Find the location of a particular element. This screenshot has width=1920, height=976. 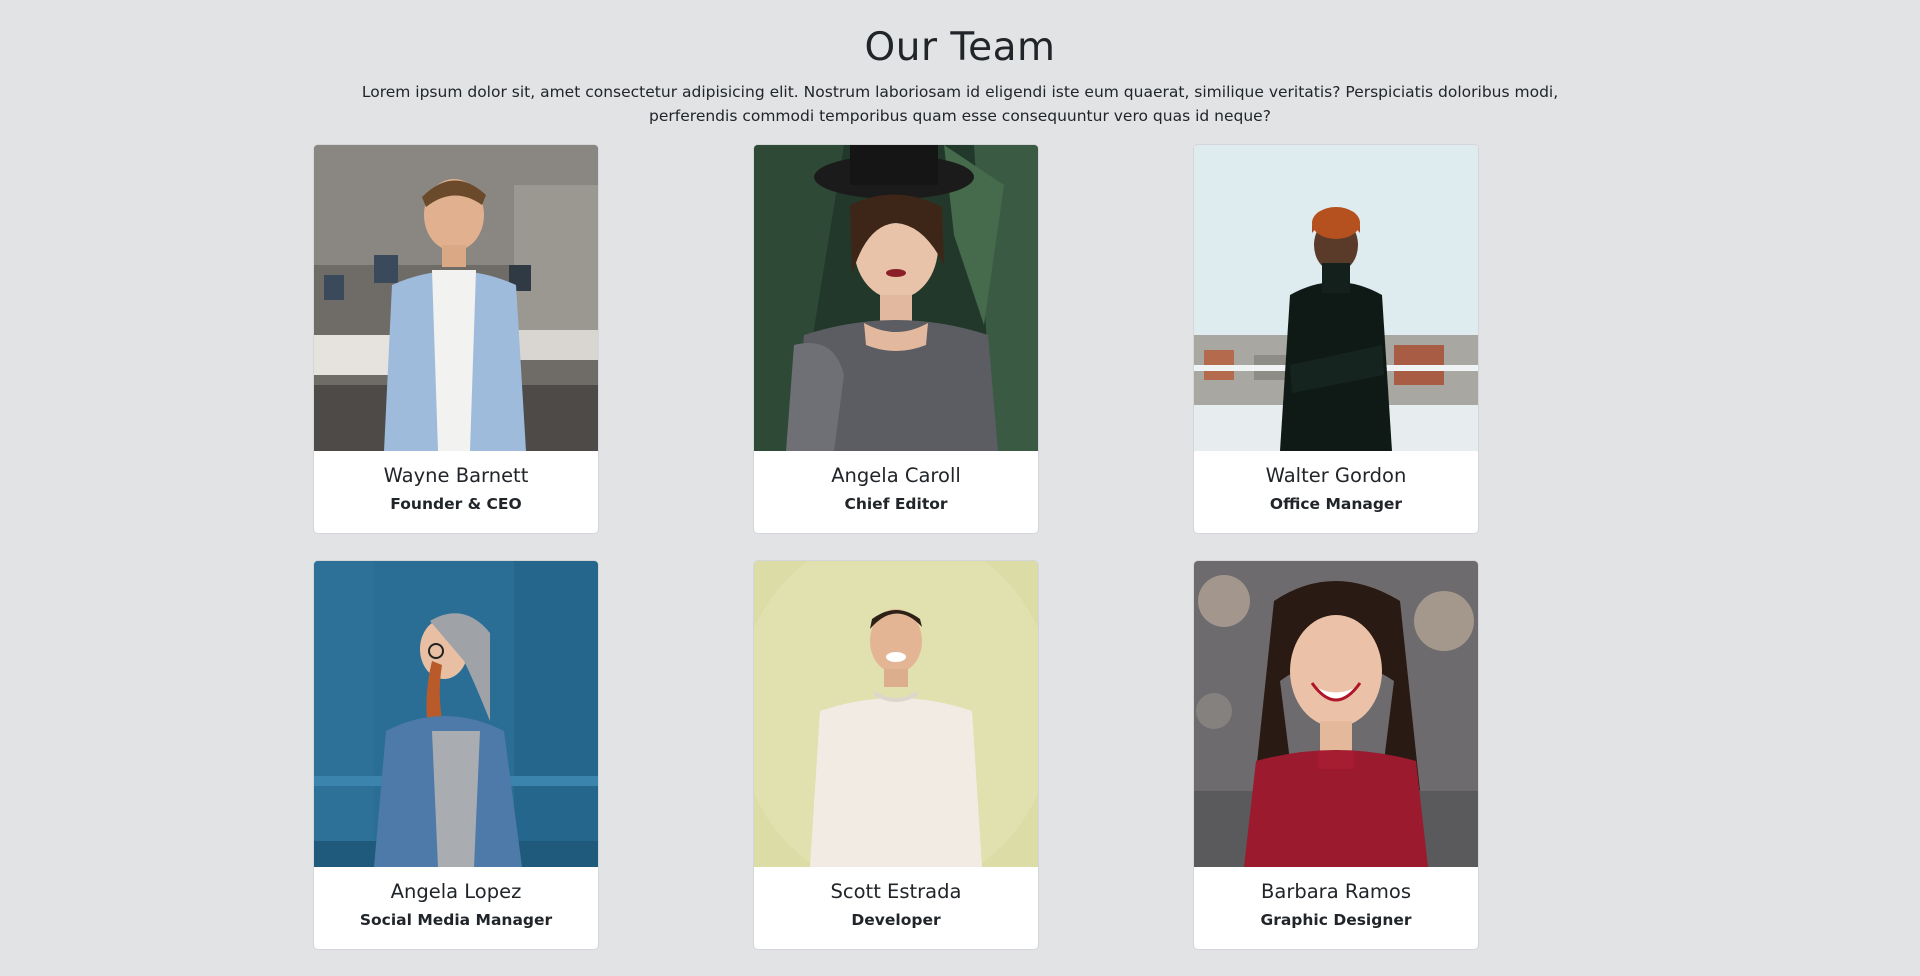

team-card-walter-gordon: Walter Gordon Office Manager is located at coordinates (1336, 339).